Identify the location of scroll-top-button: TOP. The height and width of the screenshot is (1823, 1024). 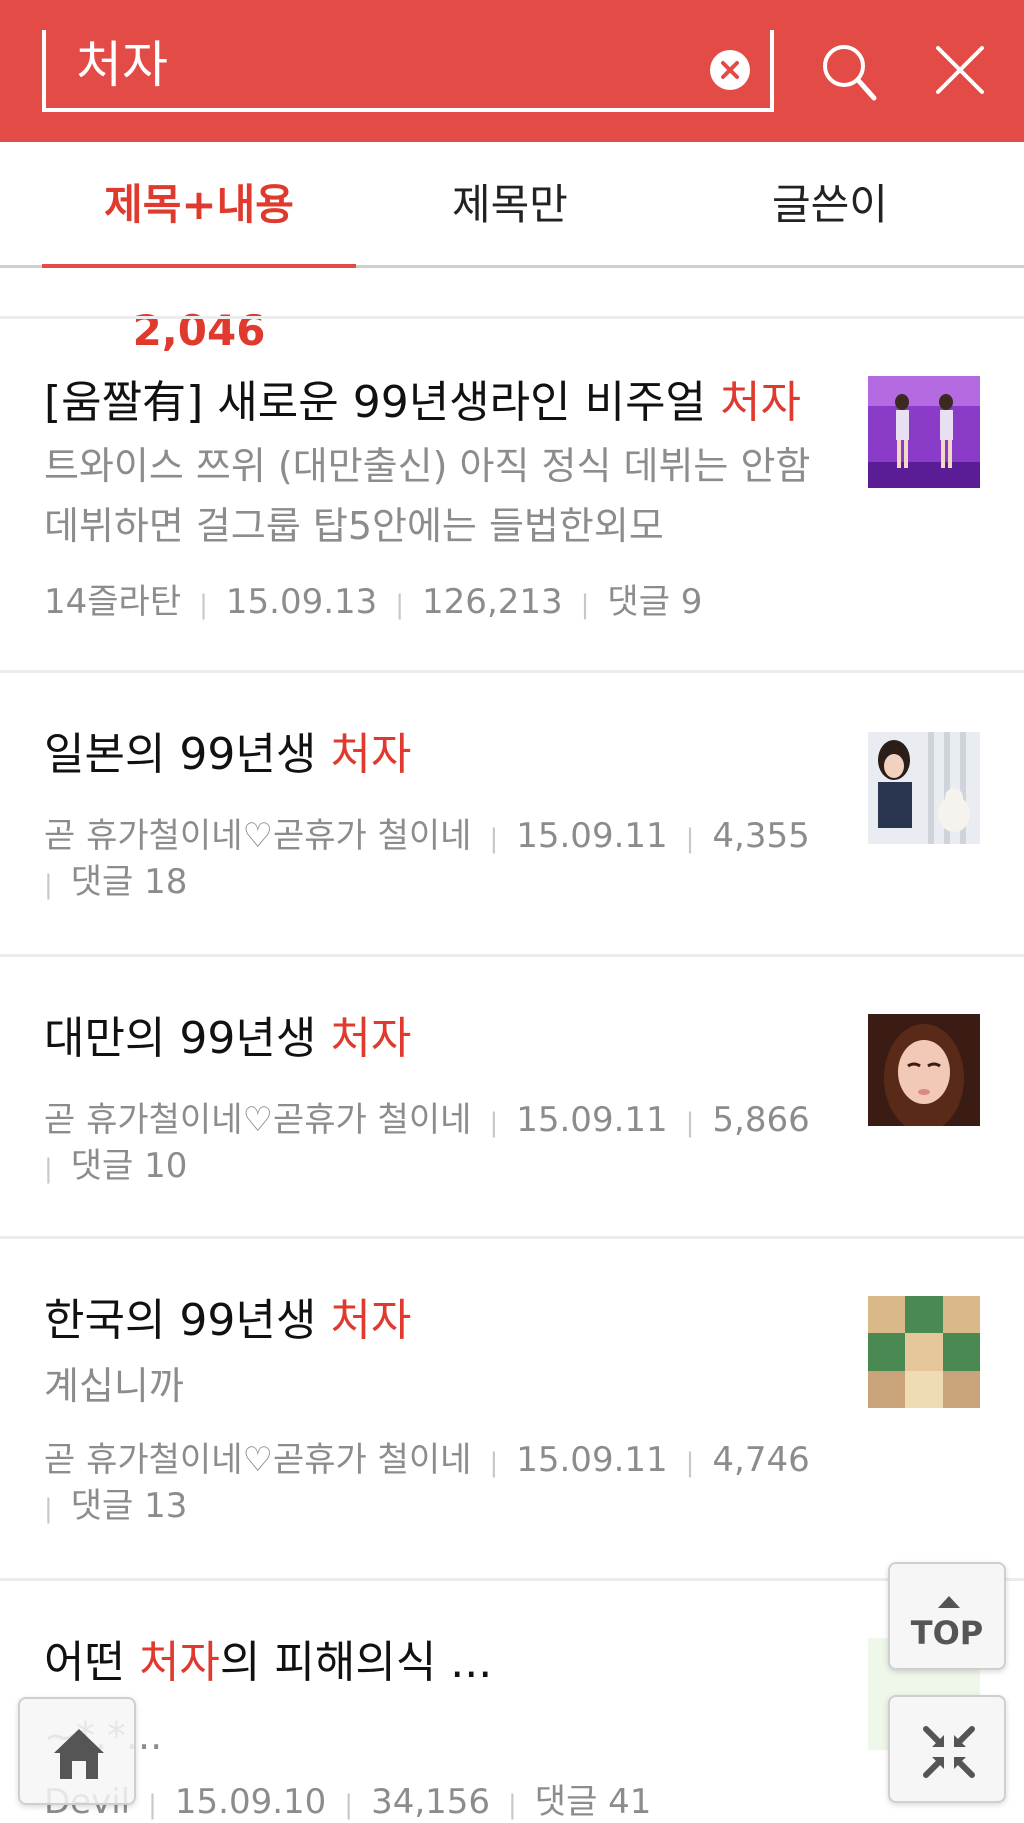
(947, 1616).